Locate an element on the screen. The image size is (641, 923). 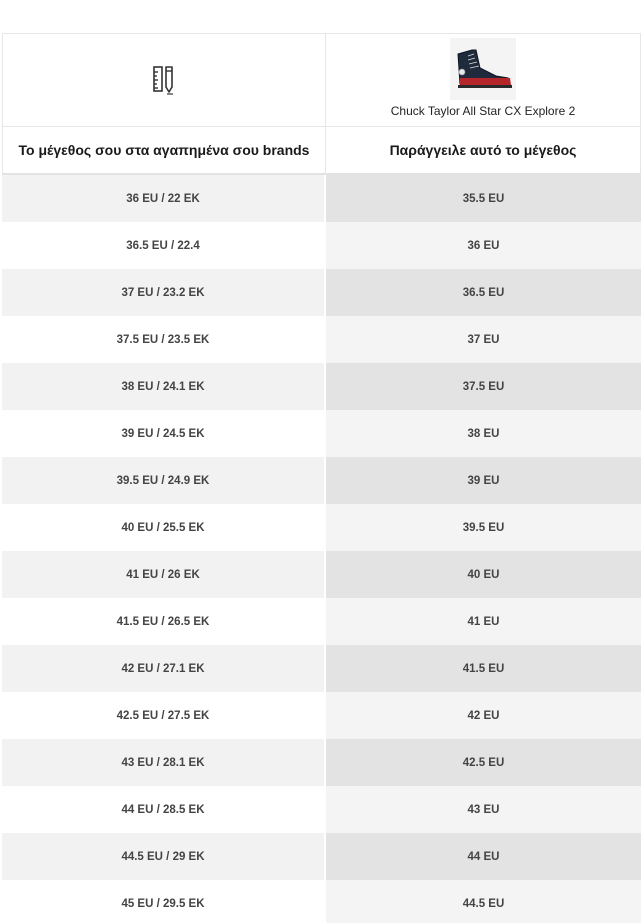
brand-size-cell: 43 EU / 28.1 ΕΚ is located at coordinates (164, 762).